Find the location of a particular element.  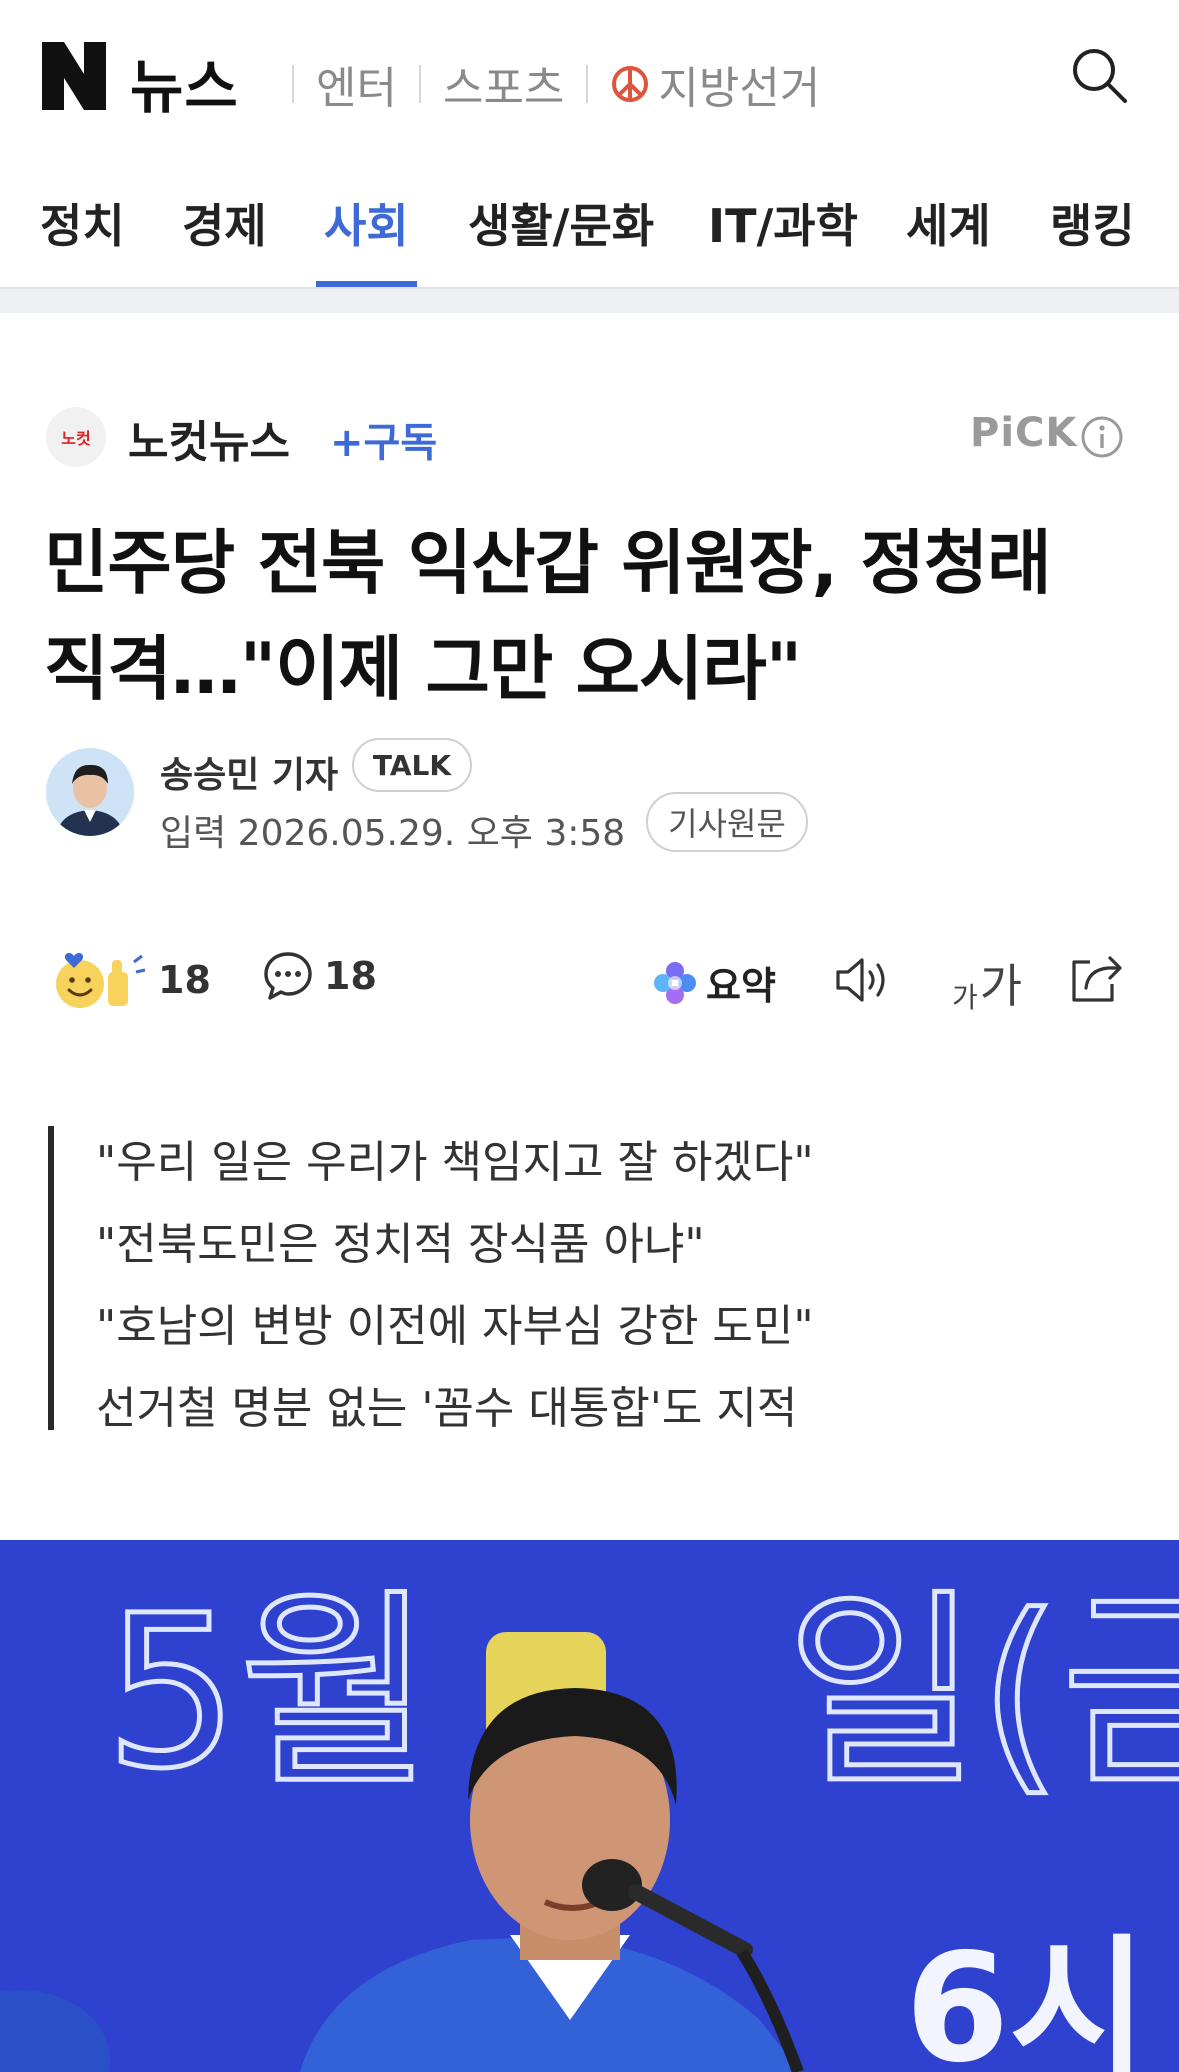

summary-line: "우리 일은 우리가 책임지고 잘 하겠다" is located at coordinates (455, 1162).